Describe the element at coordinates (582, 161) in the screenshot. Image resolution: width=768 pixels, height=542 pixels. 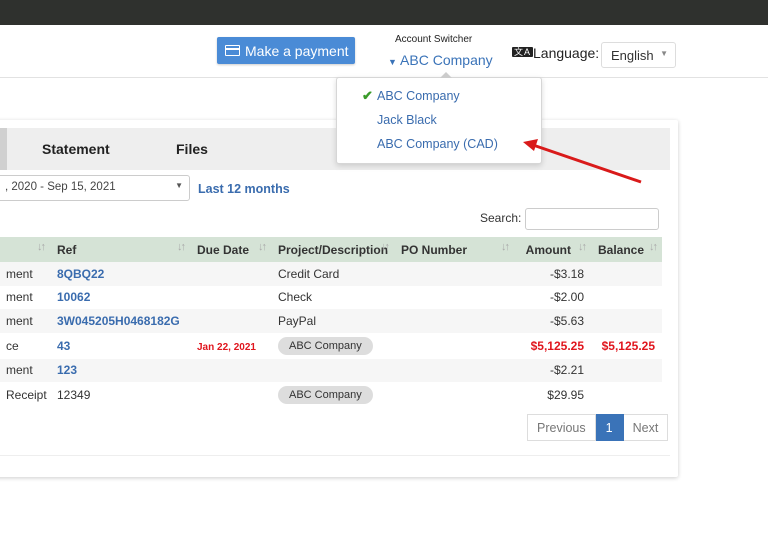
I see `annotation-arrow-icon` at that location.